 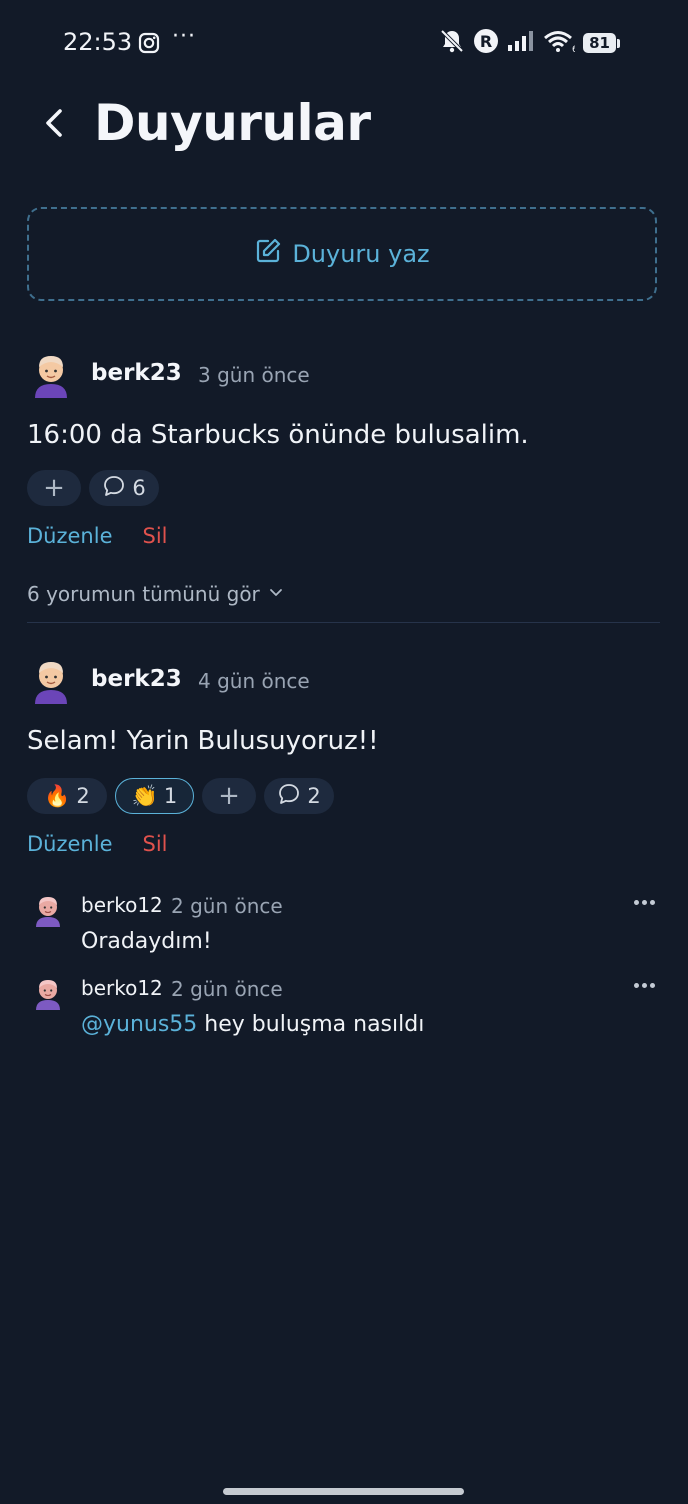 I want to click on write-announcement-button: Duyuru yaz, so click(x=342, y=254).